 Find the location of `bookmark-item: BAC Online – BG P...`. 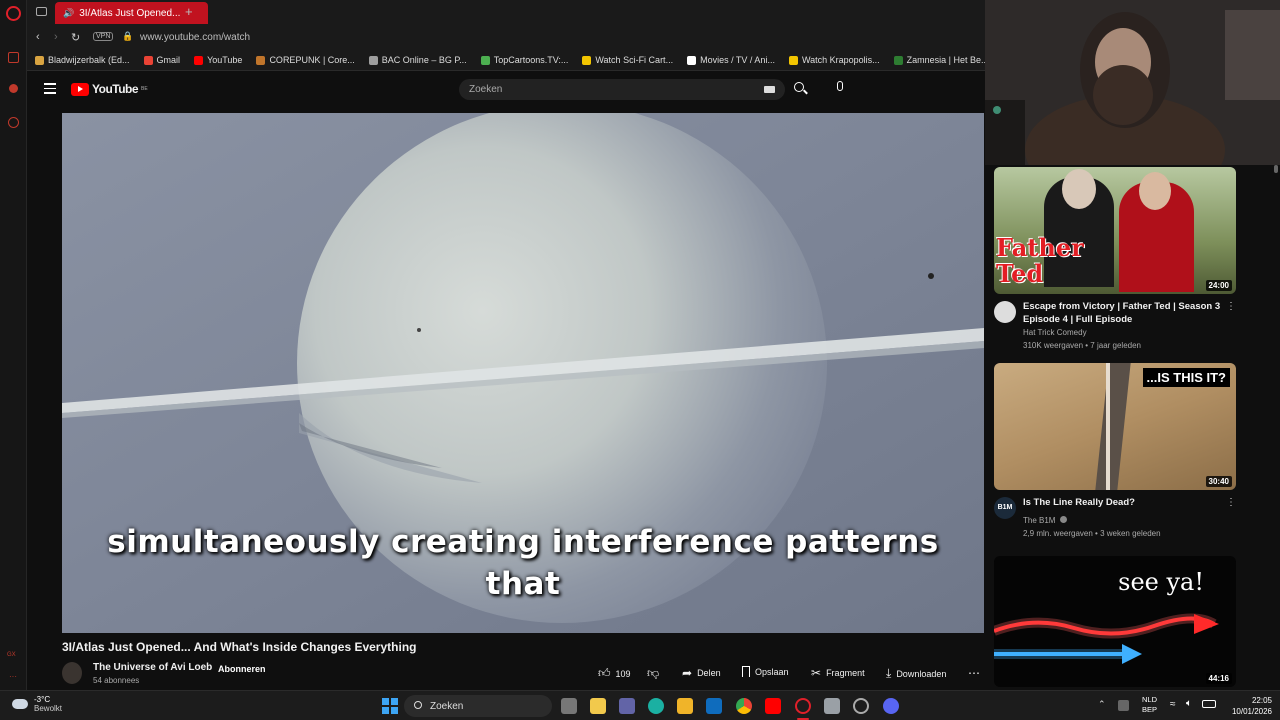

bookmark-item: BAC Online – BG P... is located at coordinates (417, 60).